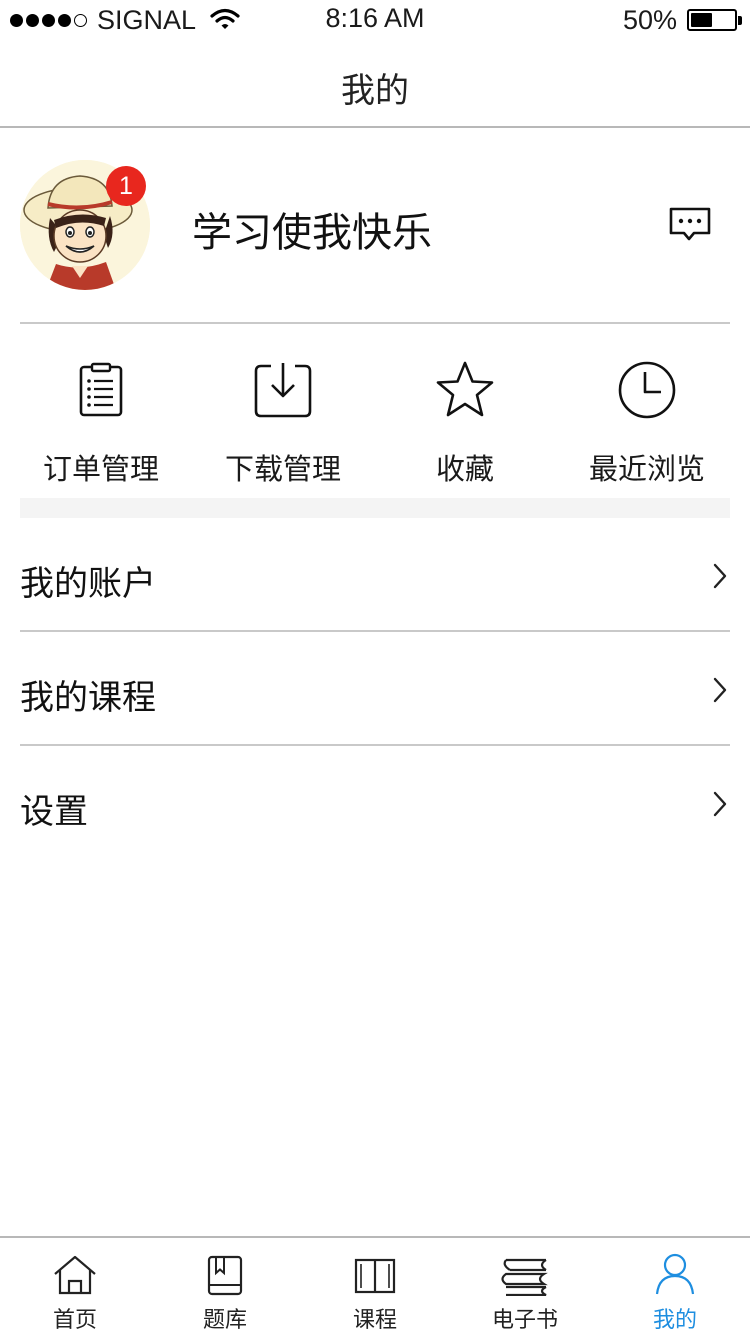 The width and height of the screenshot is (750, 1334). I want to click on tab-ebooks: 电子书, so click(525, 1286).